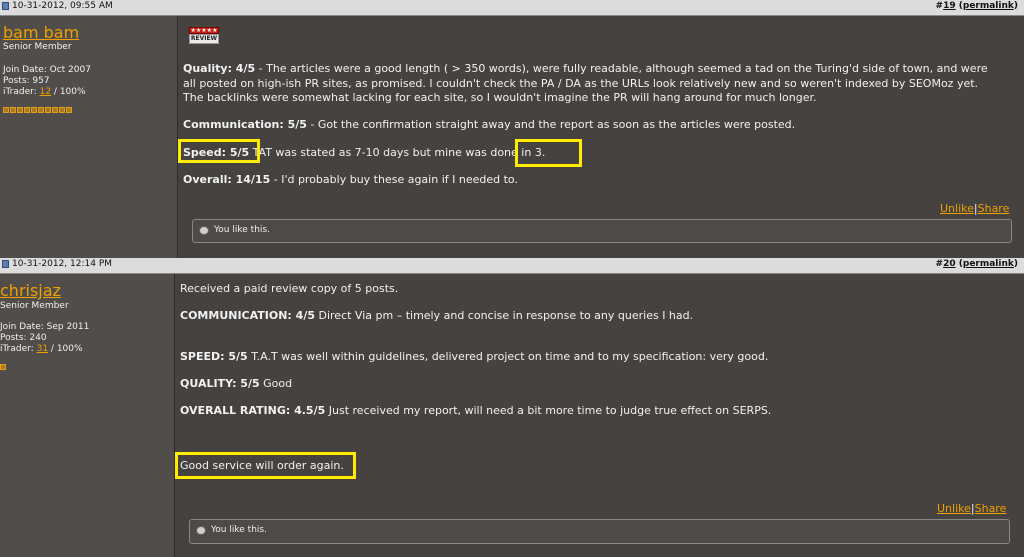 The width and height of the screenshot is (1024, 557). Describe the element at coordinates (949, 6) in the screenshot. I see `post-number-link: 19` at that location.